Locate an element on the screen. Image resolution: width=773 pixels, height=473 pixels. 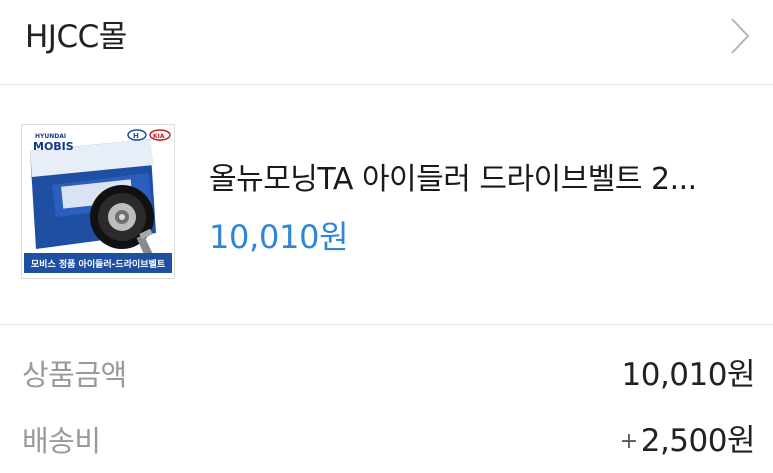
summary-row-shipping: 배송비 +2,500원 is located at coordinates (386, 443).